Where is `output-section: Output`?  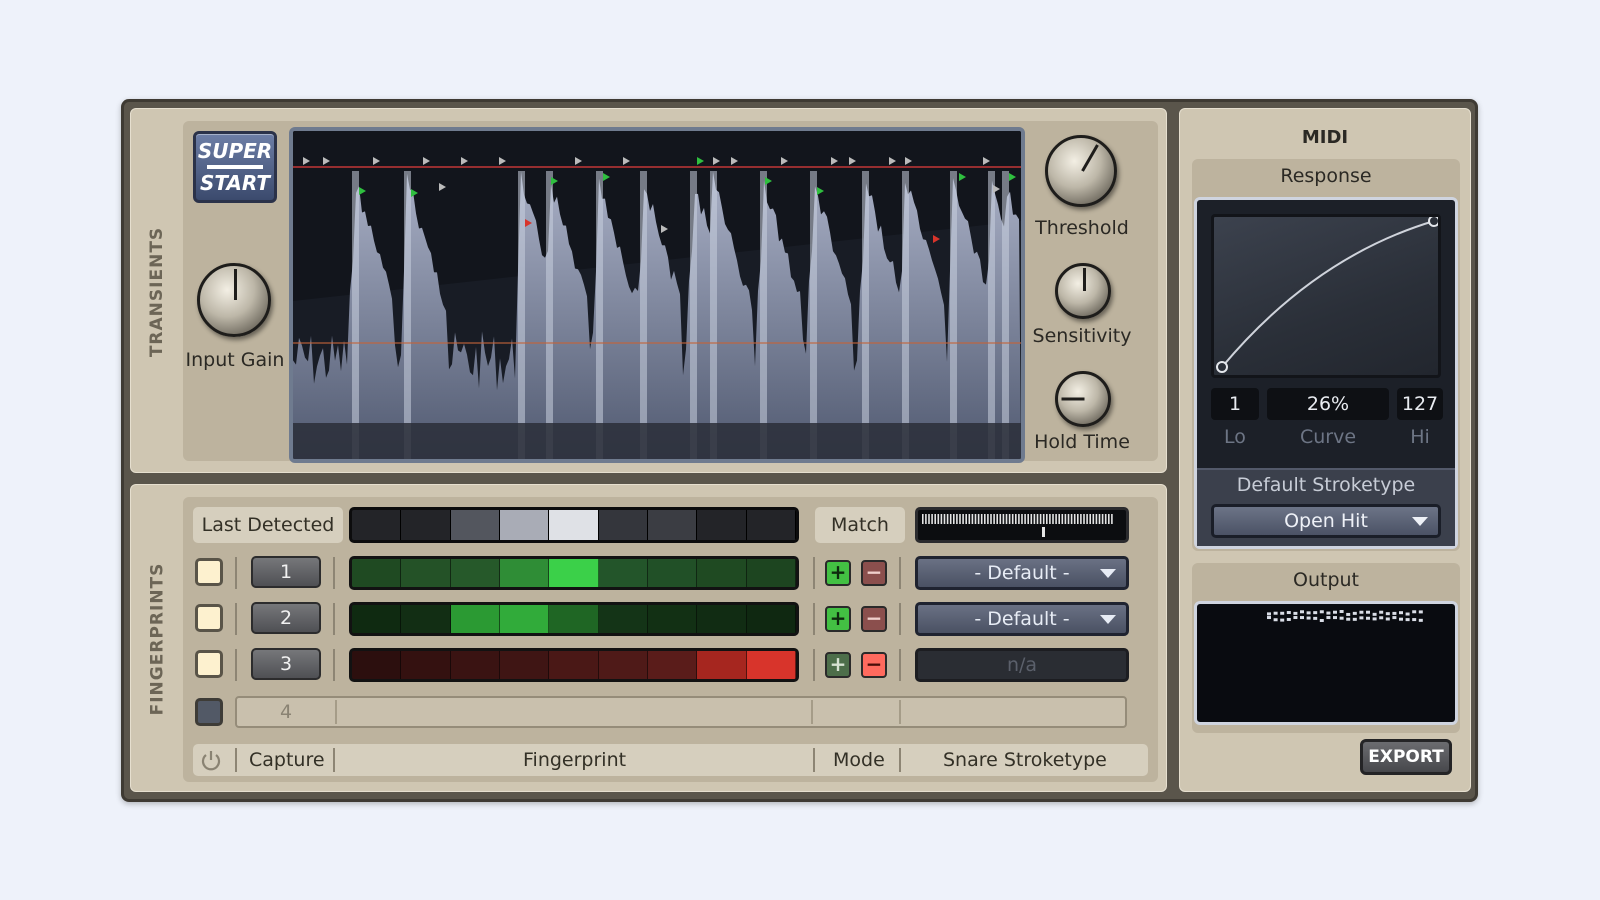 output-section: Output is located at coordinates (1326, 648).